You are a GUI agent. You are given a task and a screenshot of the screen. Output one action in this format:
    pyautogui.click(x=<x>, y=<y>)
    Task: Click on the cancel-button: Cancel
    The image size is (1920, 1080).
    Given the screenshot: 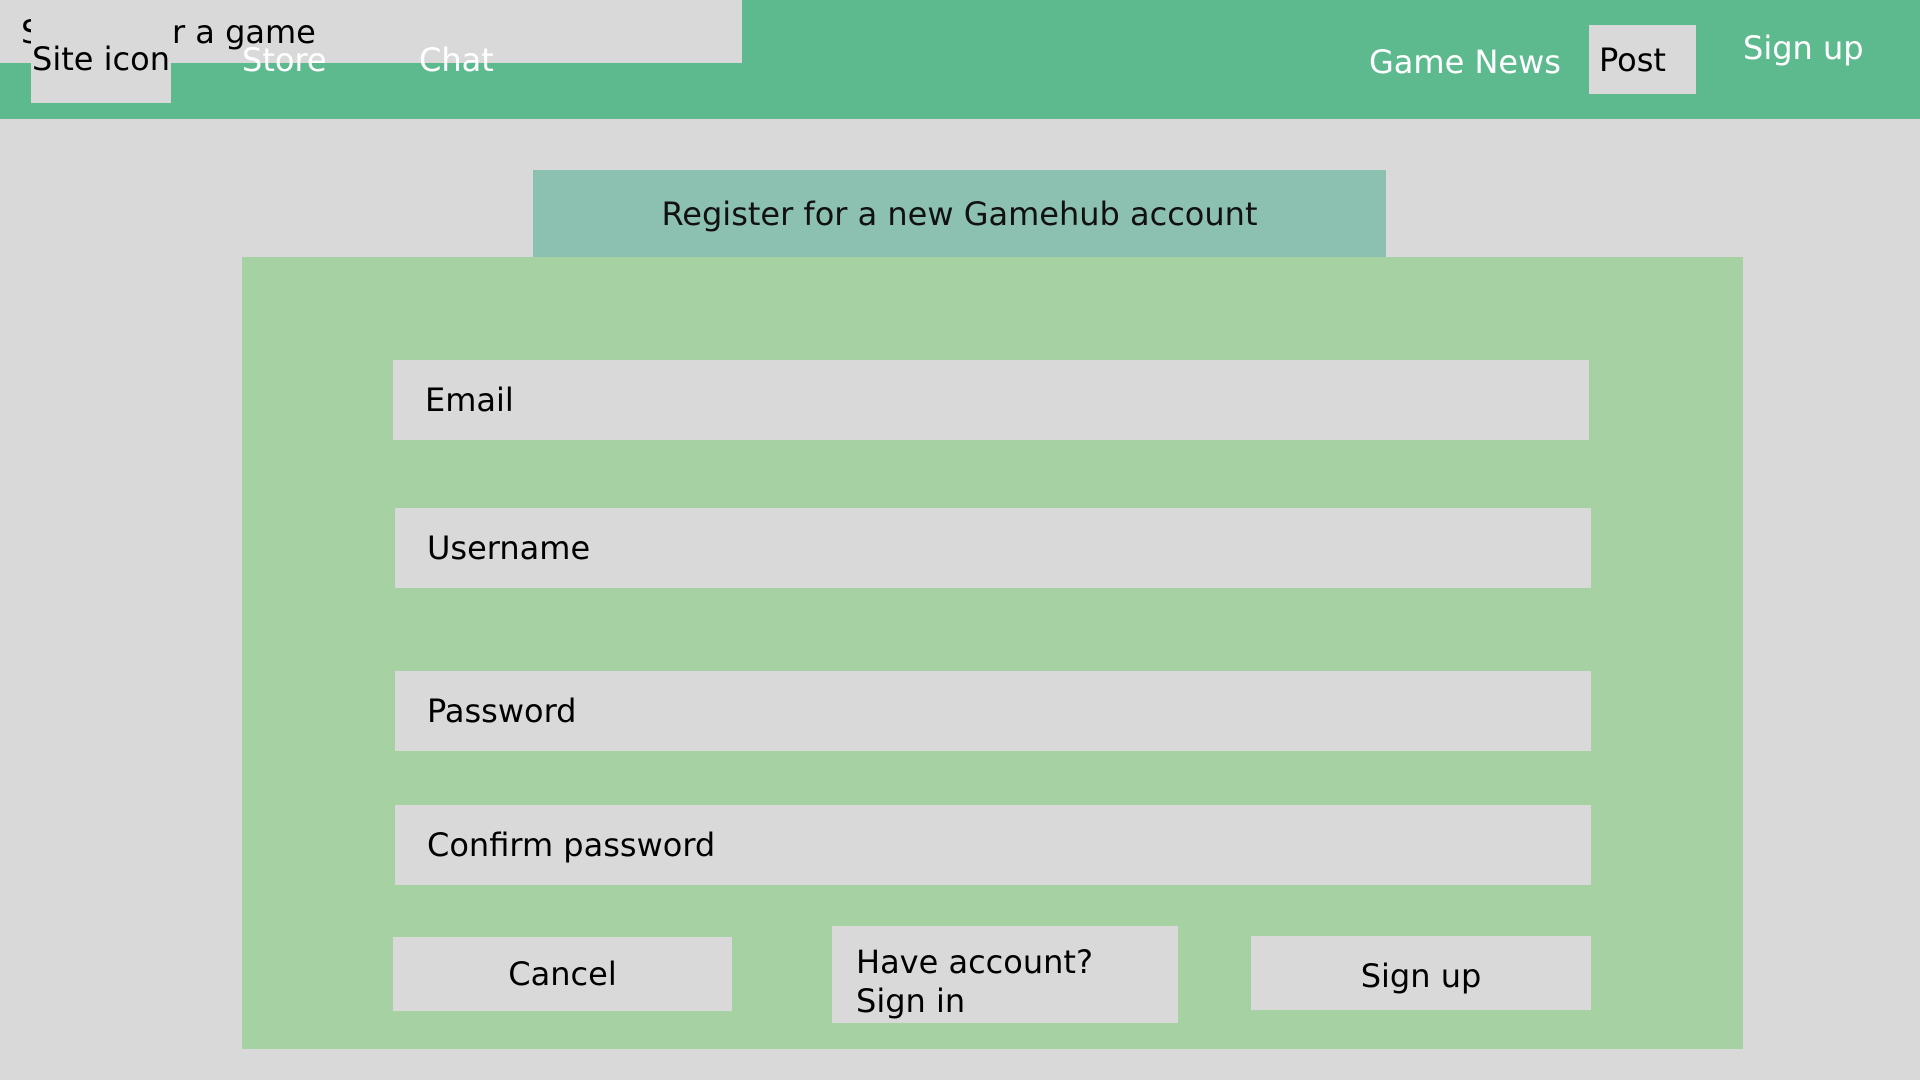 What is the action you would take?
    pyautogui.click(x=562, y=974)
    